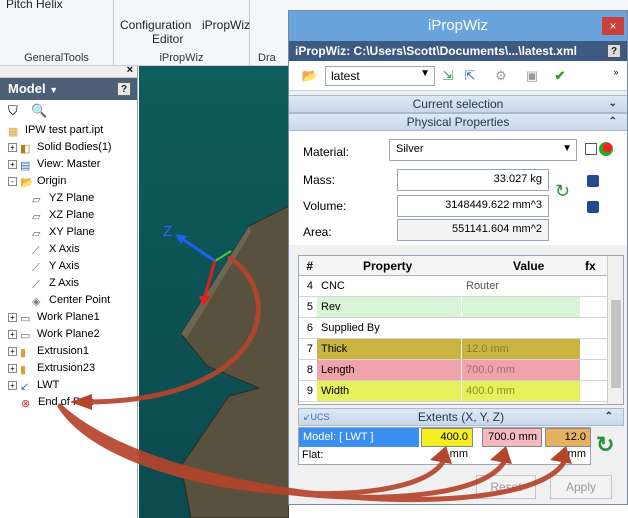 The image size is (628, 518). I want to click on tree-item-label: IPW test part.ipt, so click(64, 130).